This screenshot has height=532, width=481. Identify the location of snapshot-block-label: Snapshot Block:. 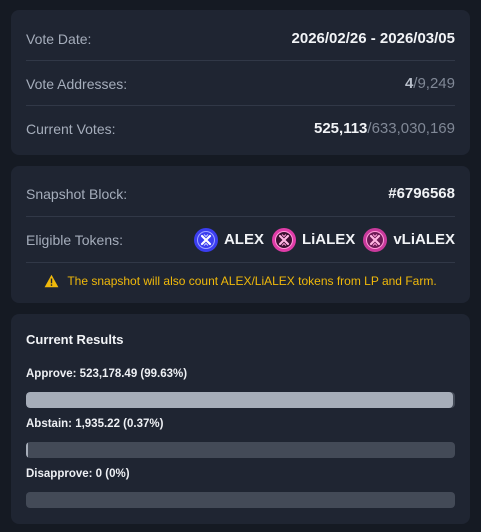
(77, 193).